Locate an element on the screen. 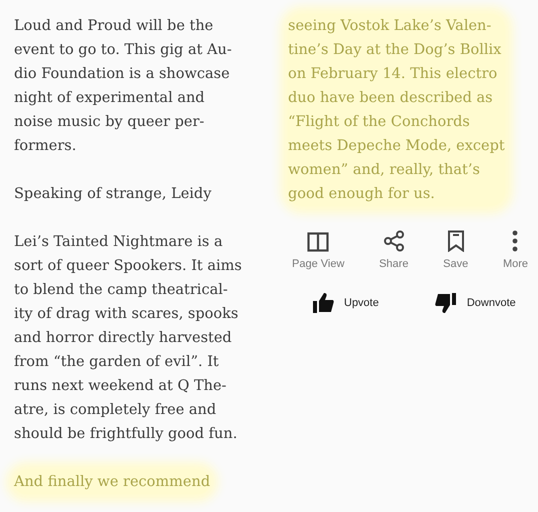 The image size is (538, 512). toolbar-button: Share is located at coordinates (393, 248).